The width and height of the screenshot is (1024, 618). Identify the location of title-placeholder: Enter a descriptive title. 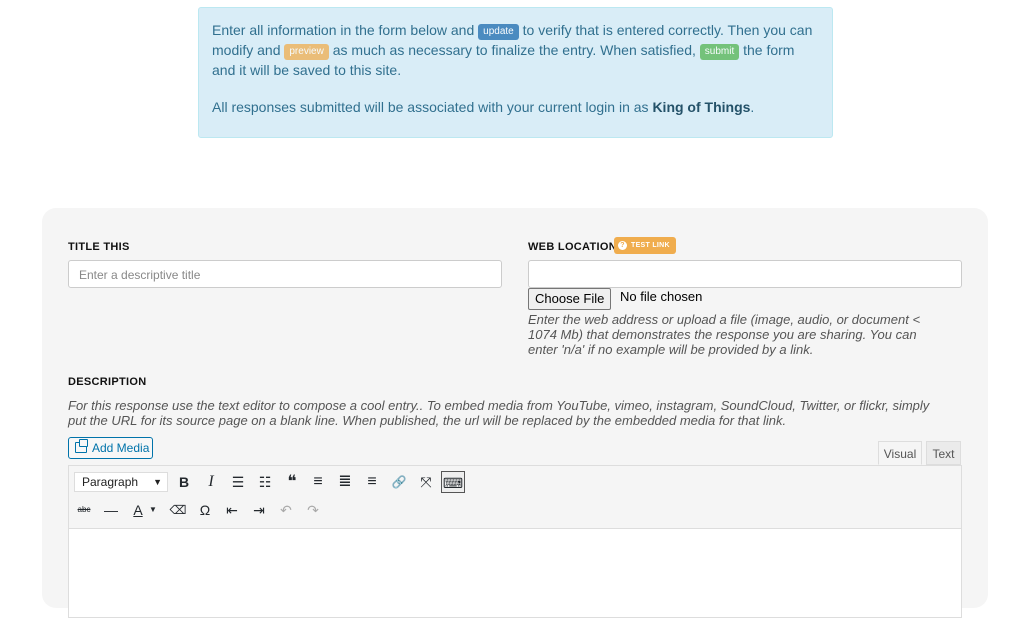
(140, 275).